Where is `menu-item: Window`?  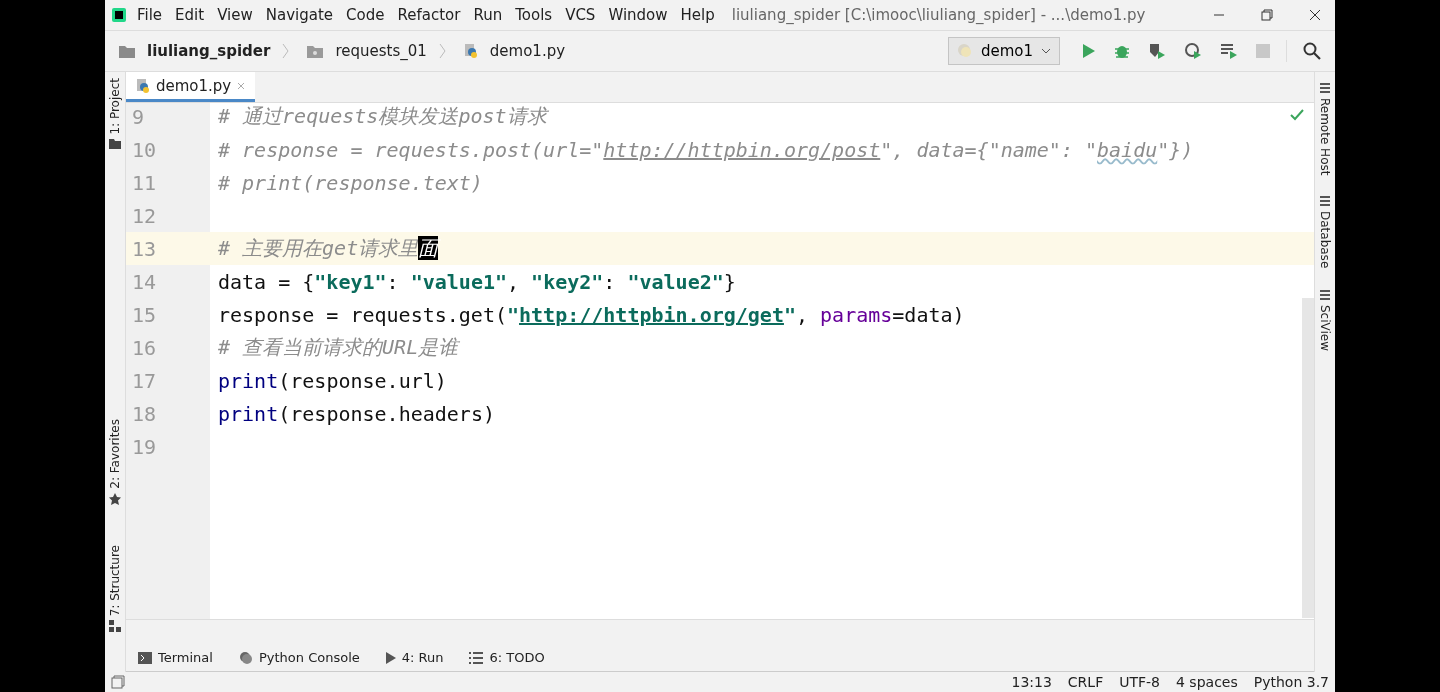 menu-item: Window is located at coordinates (638, 15).